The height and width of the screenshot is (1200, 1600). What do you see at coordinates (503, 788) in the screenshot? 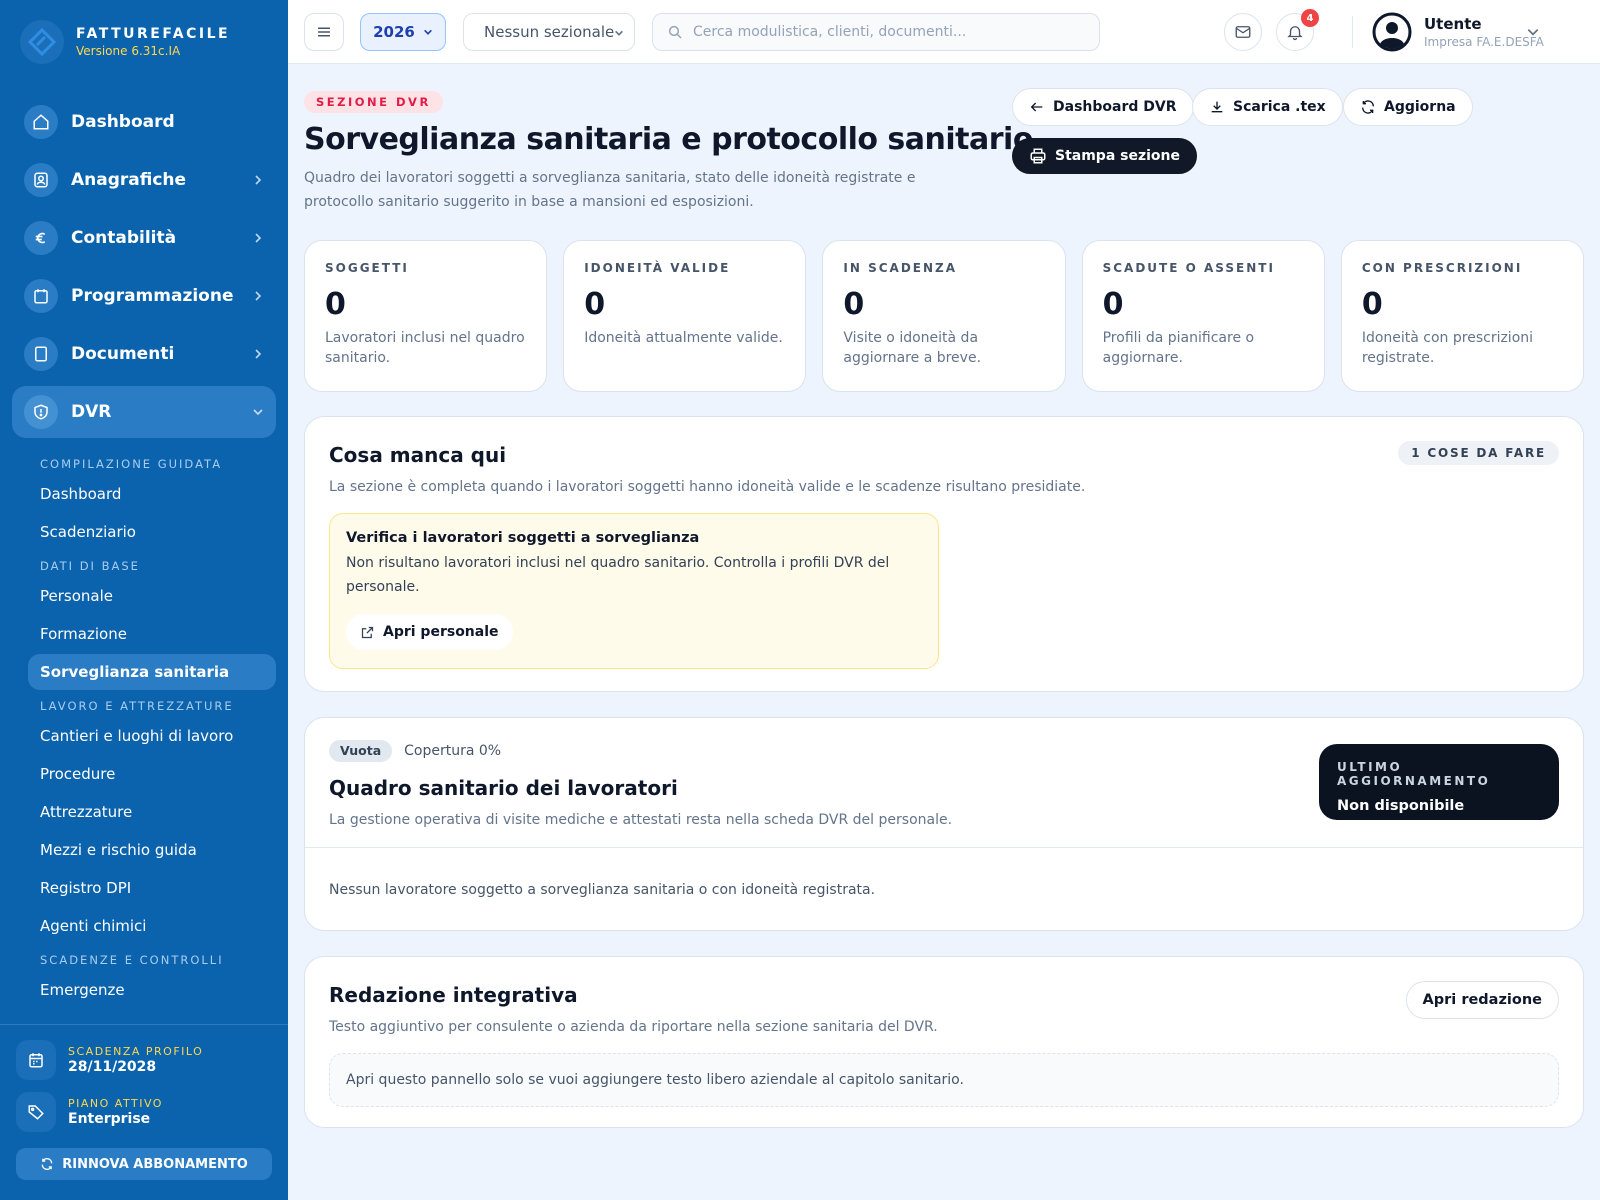
I see `overview-title: Quadro sanitario dei lavoratori` at bounding box center [503, 788].